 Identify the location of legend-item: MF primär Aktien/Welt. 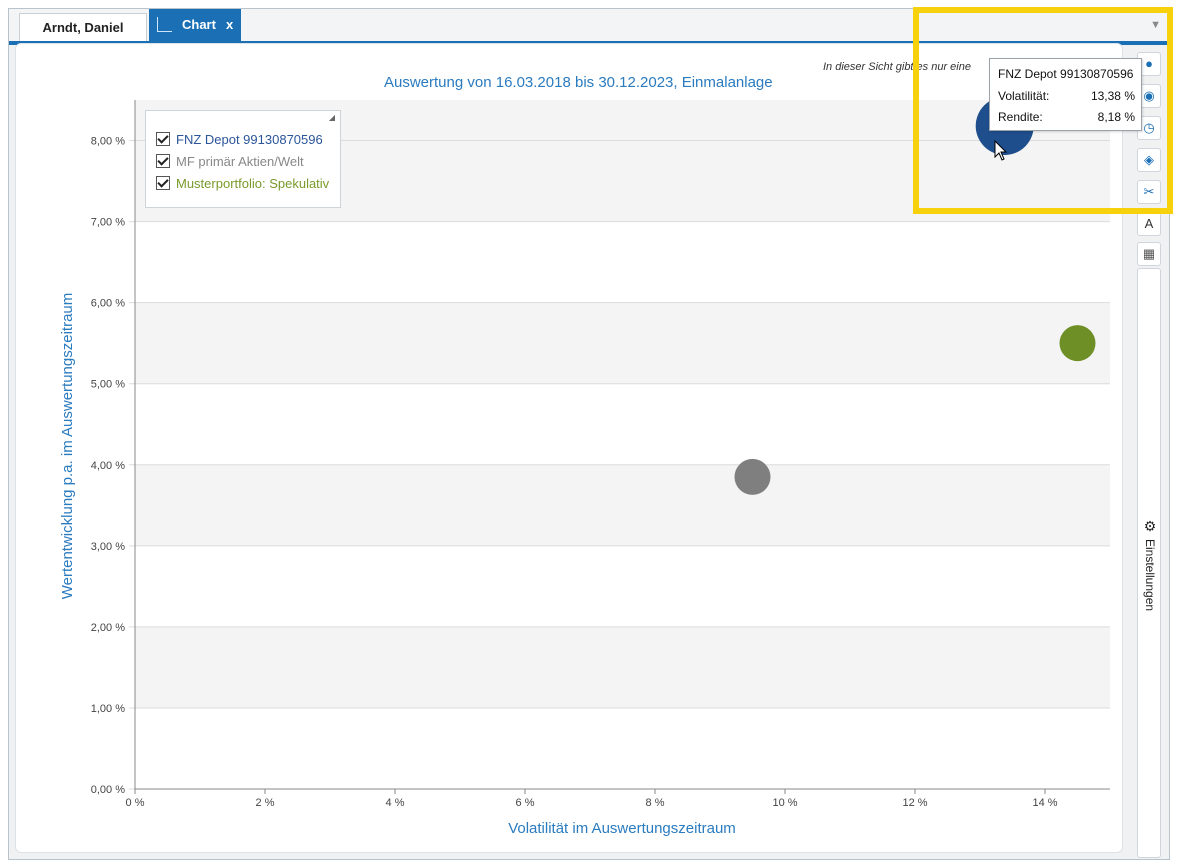
(230, 162).